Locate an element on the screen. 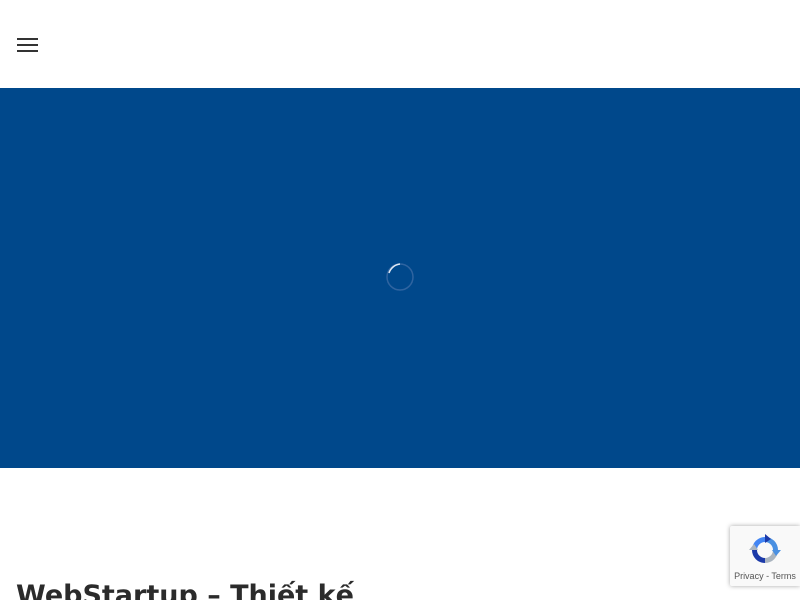  recaptcha-links: Privacy - Terms is located at coordinates (765, 576).